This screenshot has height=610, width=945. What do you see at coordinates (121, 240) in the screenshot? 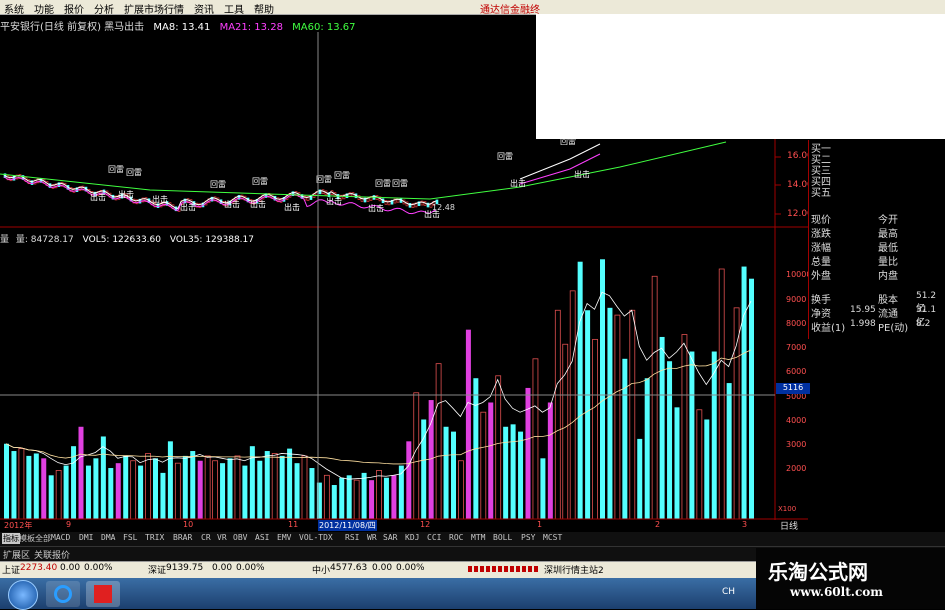
I see `vol5-value: VOL5: 122633.60` at bounding box center [121, 240].